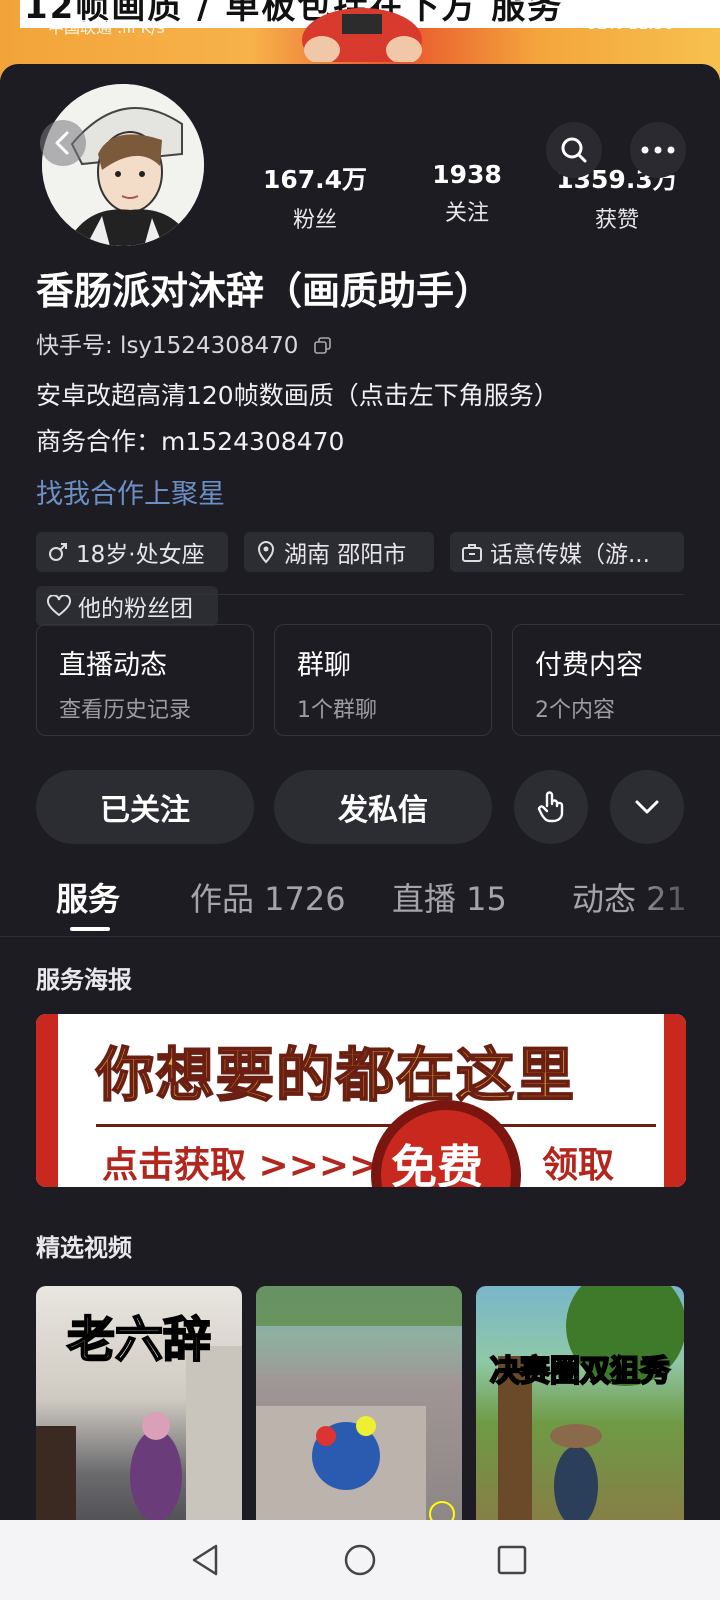  What do you see at coordinates (315, 197) in the screenshot?
I see `stat-fans: 167.4万 粉丝` at bounding box center [315, 197].